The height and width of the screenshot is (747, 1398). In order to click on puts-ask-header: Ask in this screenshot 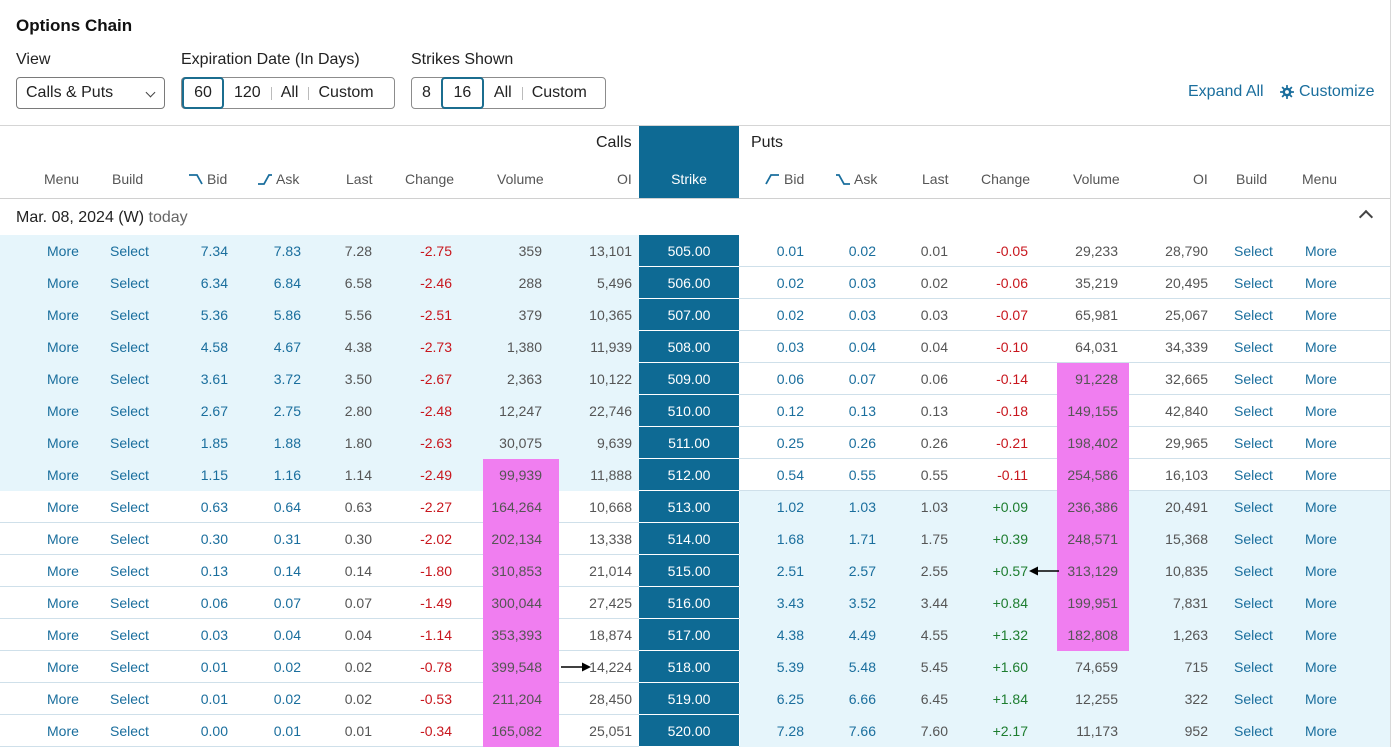, I will do `click(856, 179)`.